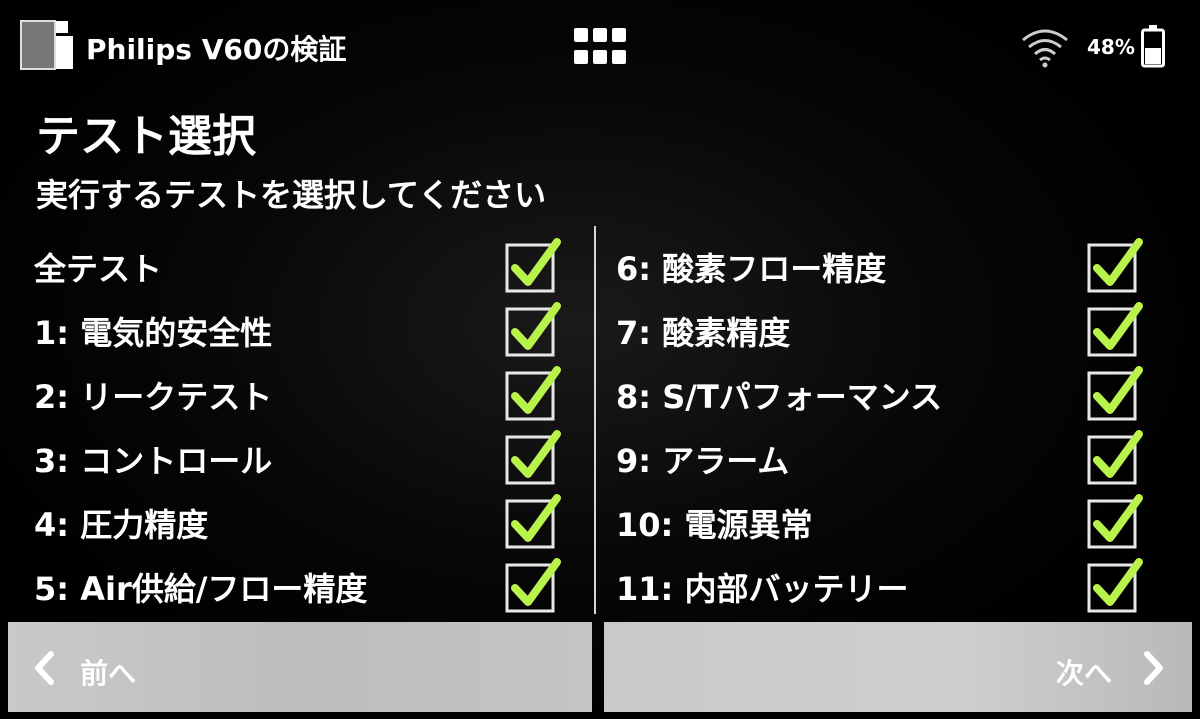 The width and height of the screenshot is (1200, 719). Describe the element at coordinates (304, 520) in the screenshot. I see `test-row-4: 4: 圧力精度` at that location.